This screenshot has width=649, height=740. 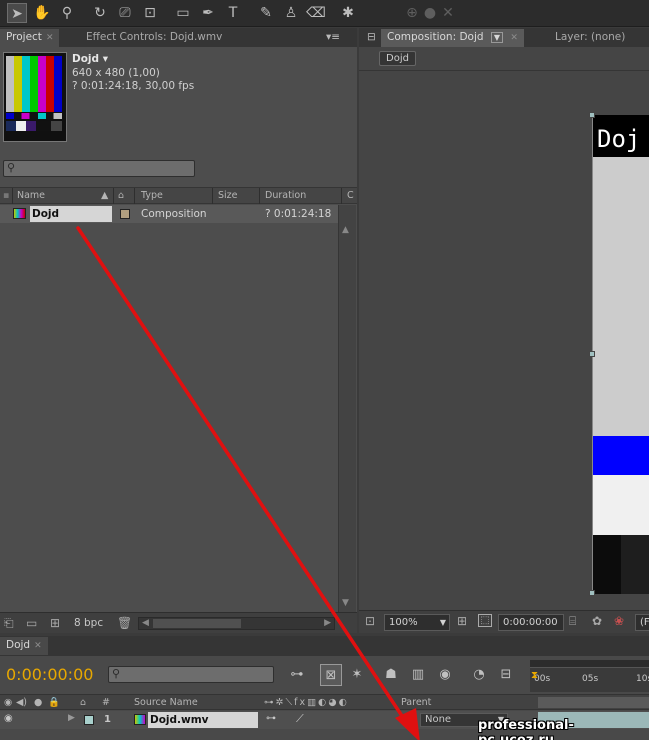 What do you see at coordinates (152, 195) in the screenshot?
I see `column-type: Type` at bounding box center [152, 195].